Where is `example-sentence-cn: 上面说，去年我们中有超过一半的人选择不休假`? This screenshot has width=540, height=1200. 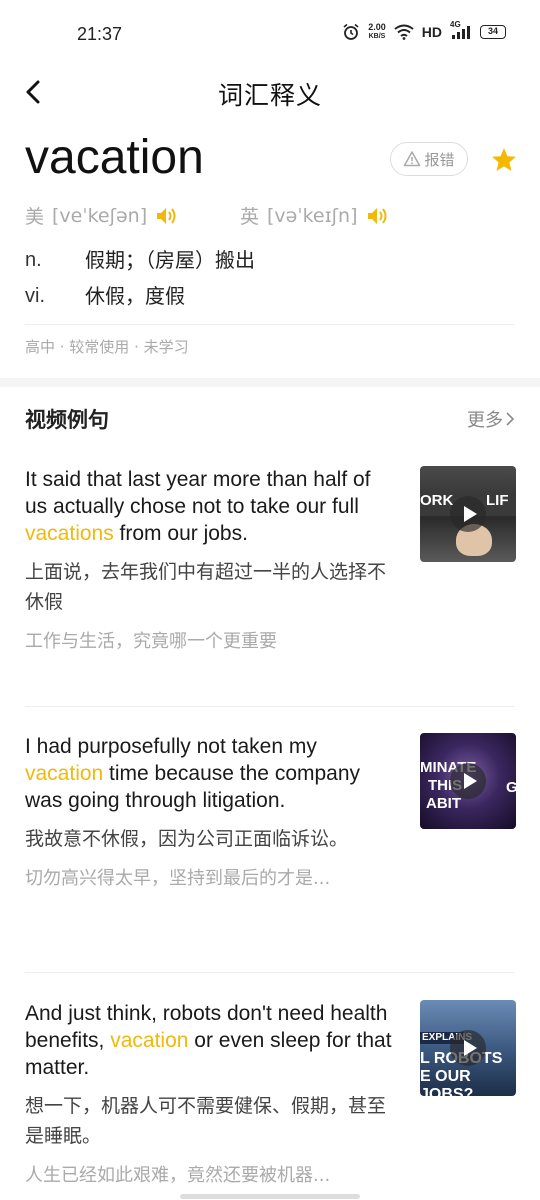
example-sentence-cn: 上面说，去年我们中有超过一半的人选择不休假 is located at coordinates (206, 587).